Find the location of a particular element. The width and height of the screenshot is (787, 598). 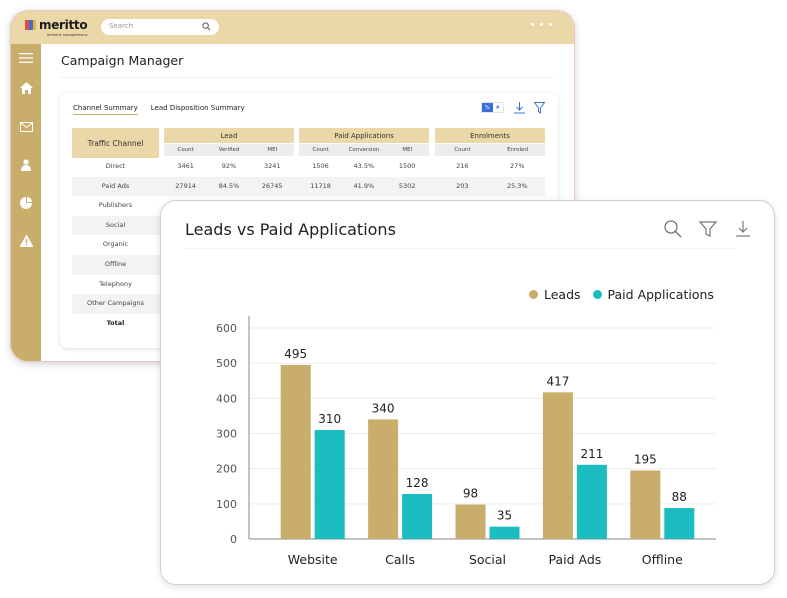

top-bar: meritto formerly nopaperforms Search is located at coordinates (292, 27).